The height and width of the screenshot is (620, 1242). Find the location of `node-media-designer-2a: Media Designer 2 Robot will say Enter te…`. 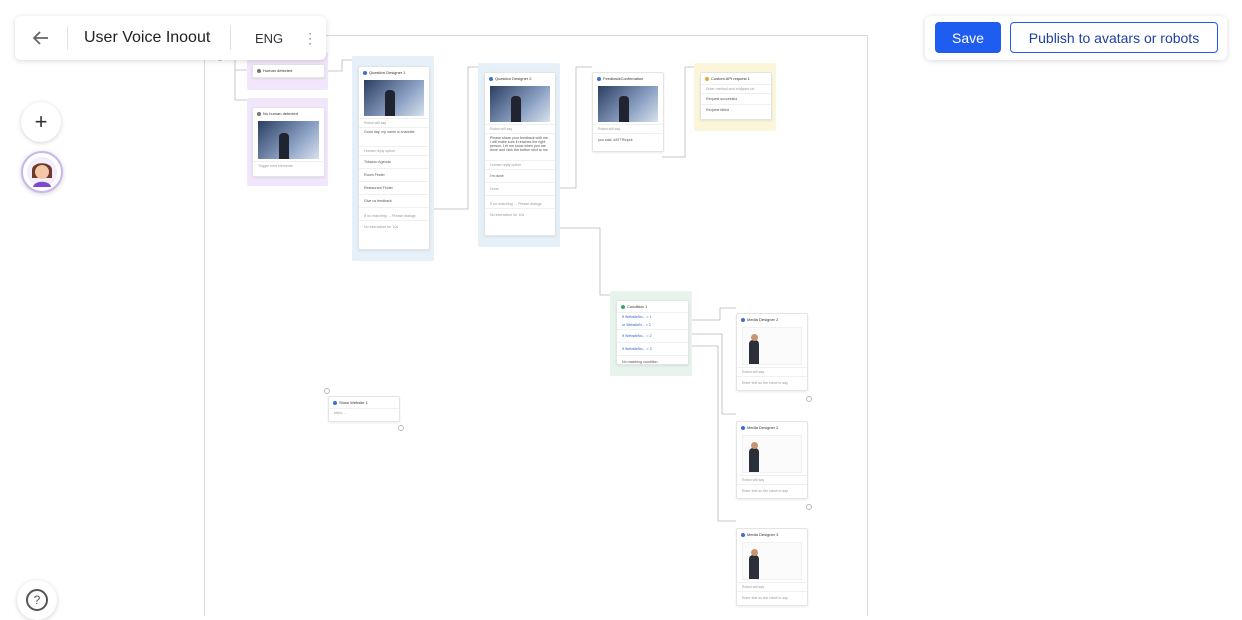

node-media-designer-2a: Media Designer 2 Robot will say Enter te… is located at coordinates (772, 352).